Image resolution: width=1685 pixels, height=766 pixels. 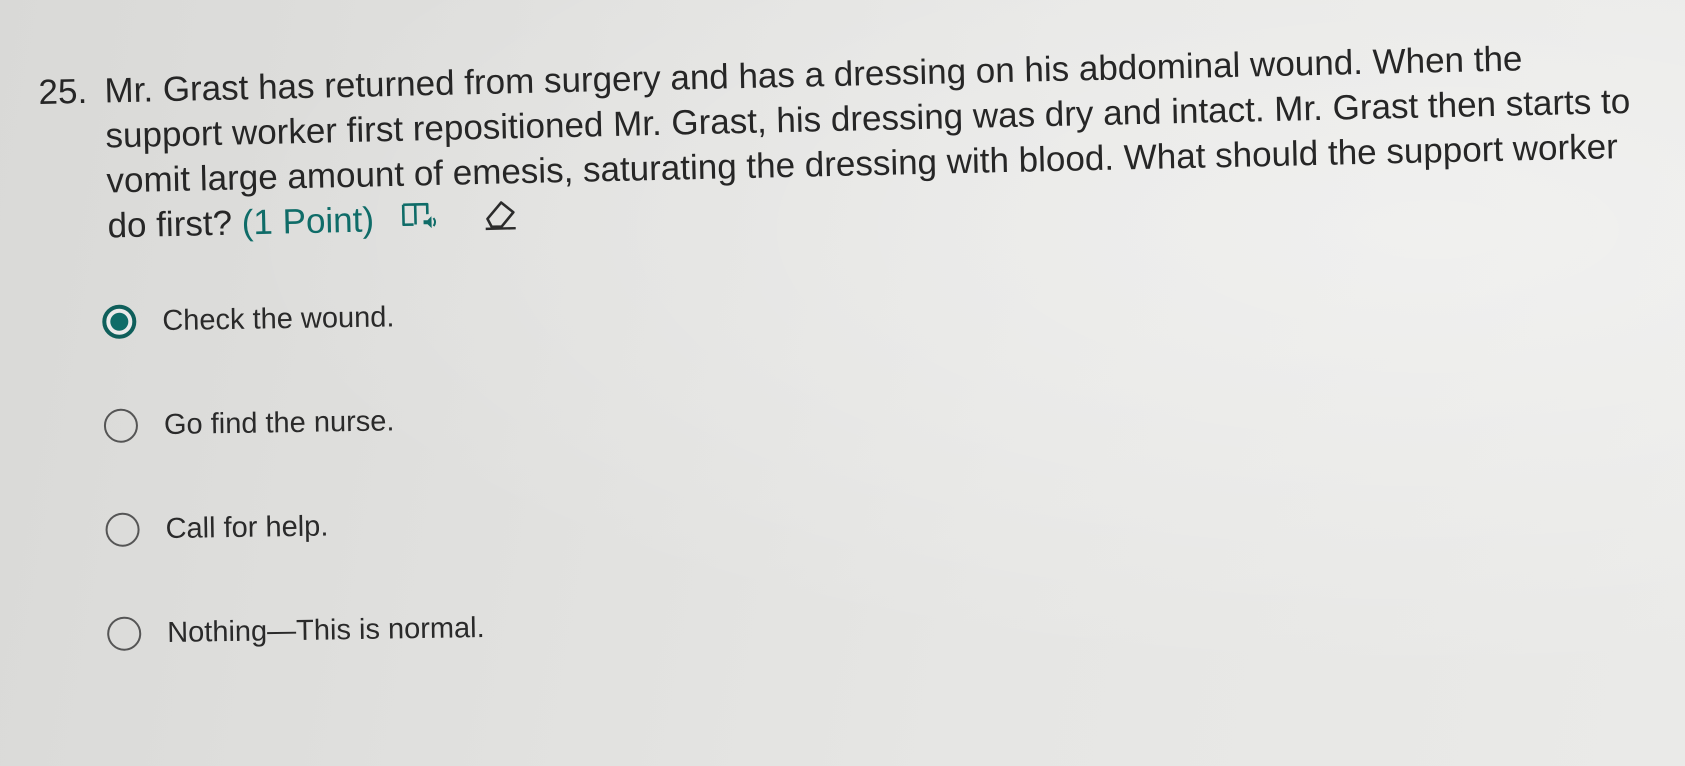 I want to click on option-3: Call for help., so click(x=294, y=527).